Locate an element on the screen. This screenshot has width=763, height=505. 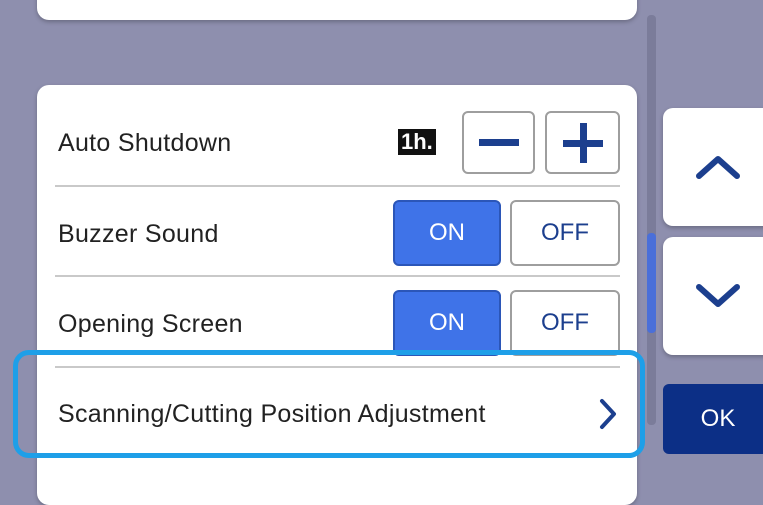
previous-settings-panel is located at coordinates (337, 10).